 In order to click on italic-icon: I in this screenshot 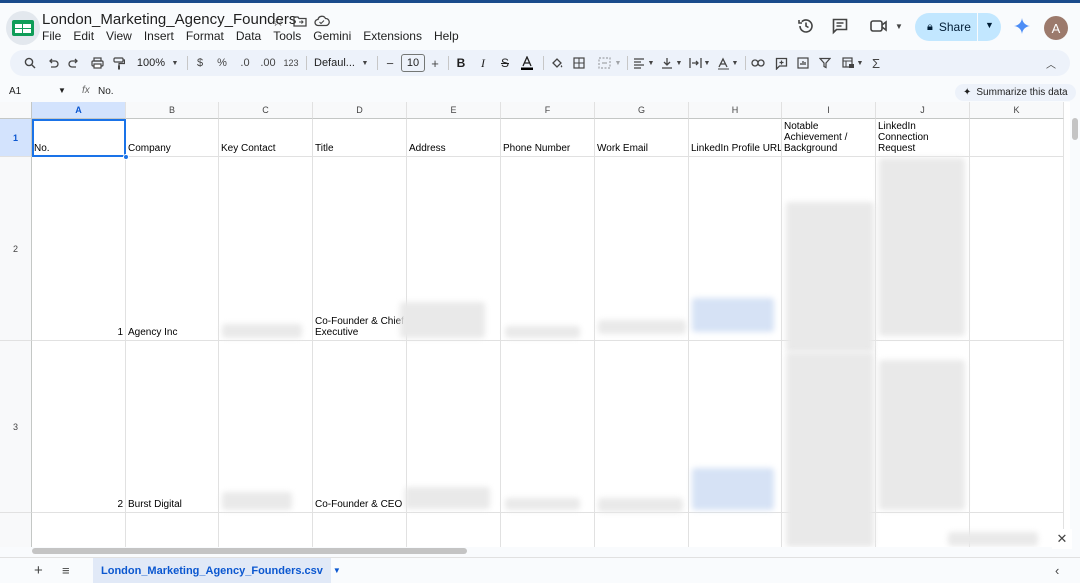, I will do `click(483, 63)`.